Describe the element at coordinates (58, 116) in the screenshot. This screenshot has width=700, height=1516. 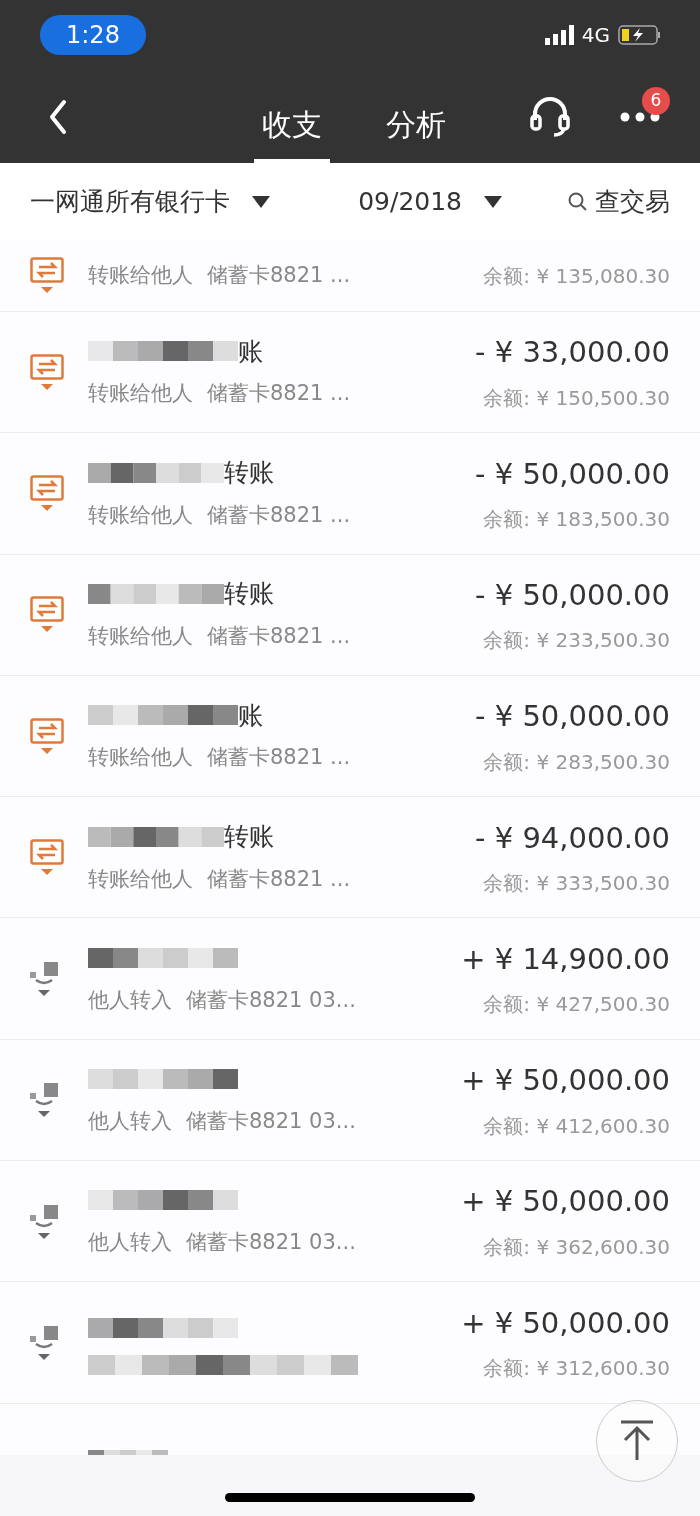
I see `back-icon` at that location.